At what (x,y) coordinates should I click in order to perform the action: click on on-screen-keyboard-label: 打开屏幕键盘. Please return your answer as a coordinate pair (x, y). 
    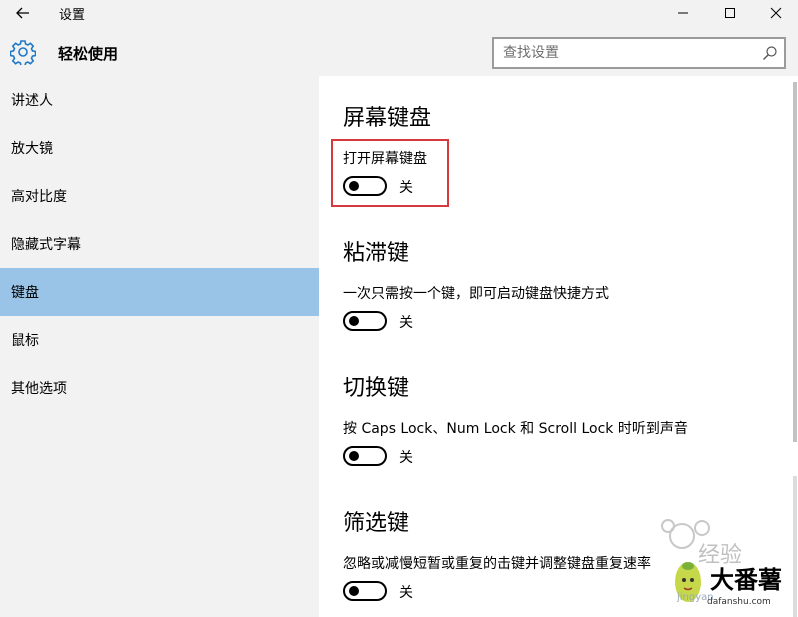
    Looking at the image, I should click on (385, 159).